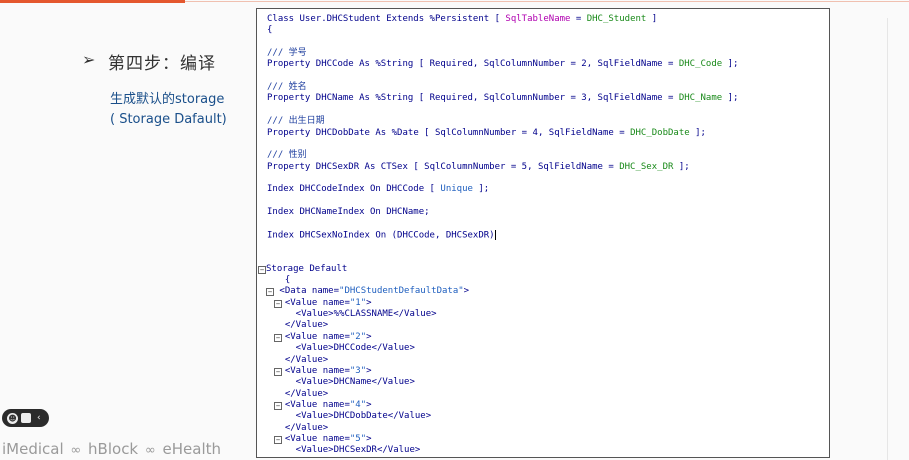 Image resolution: width=909 pixels, height=460 pixels. I want to click on code-token: "DHCStudentDefaultData", so click(401, 291).